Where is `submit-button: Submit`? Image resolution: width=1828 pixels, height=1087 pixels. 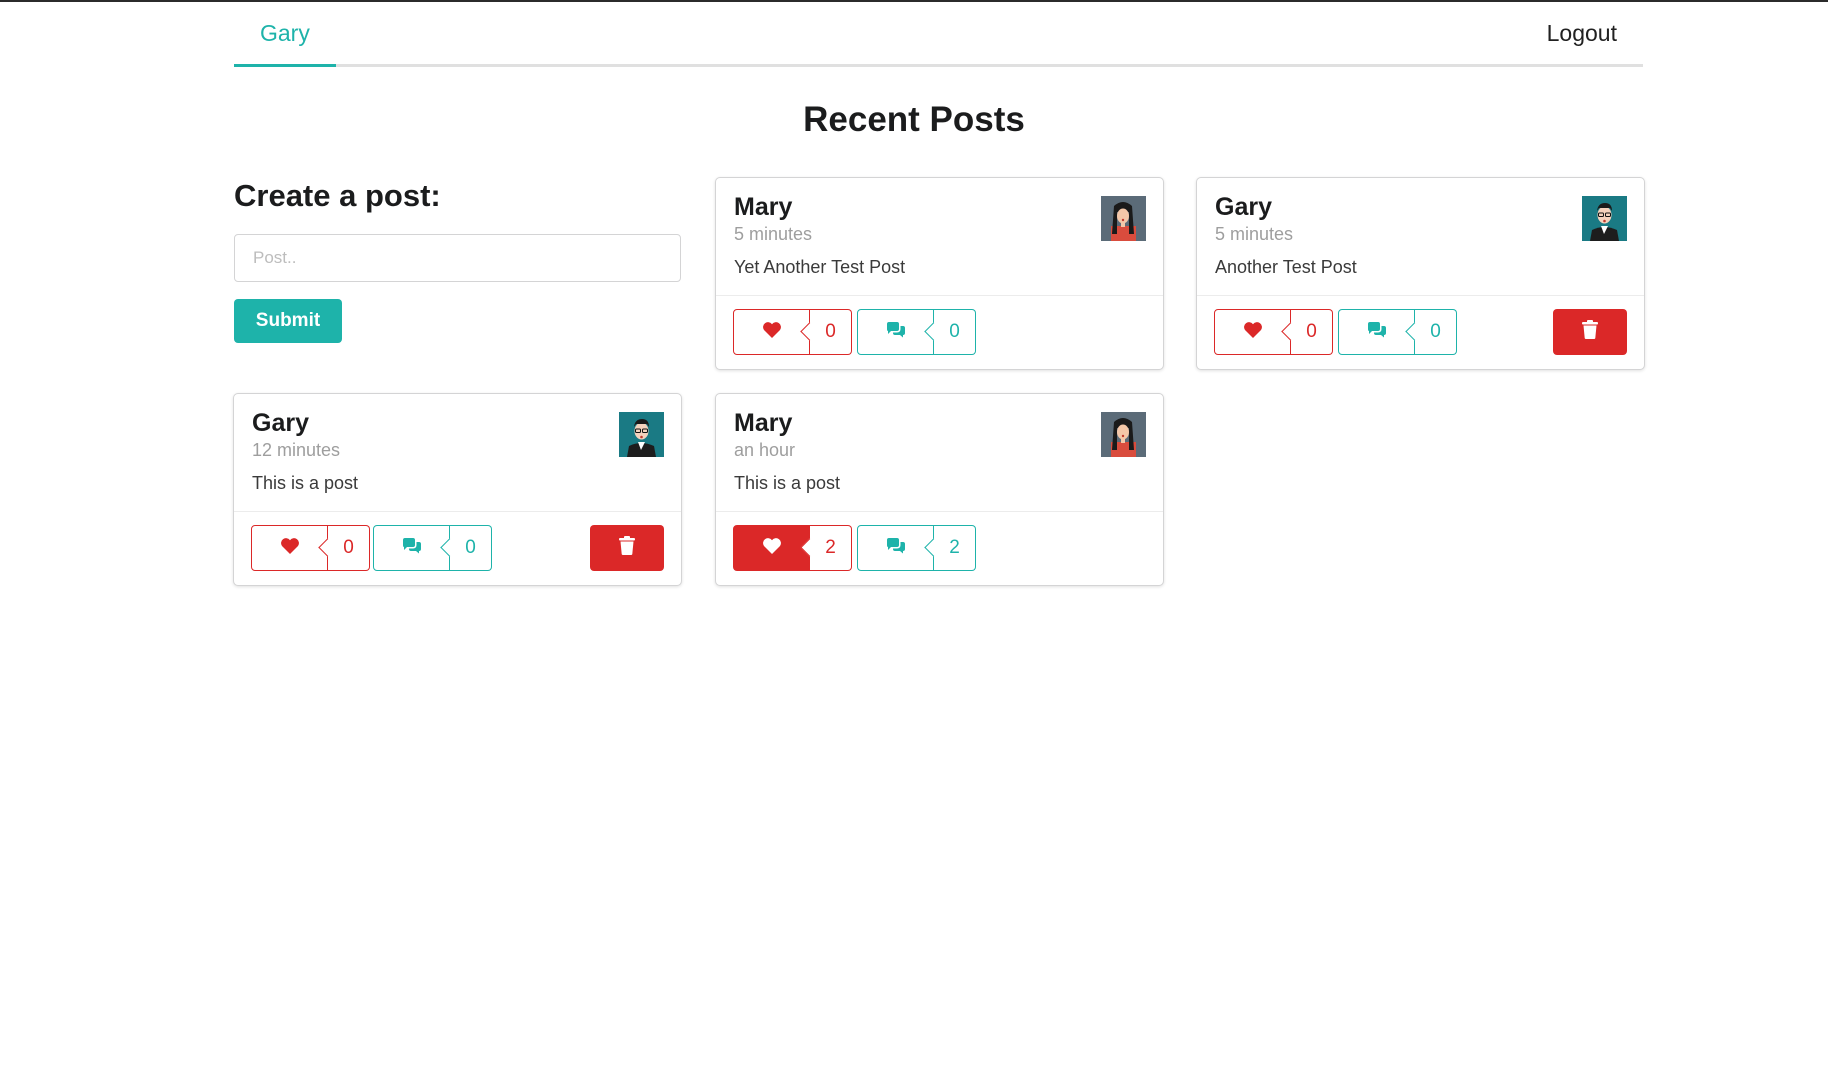 submit-button: Submit is located at coordinates (288, 321).